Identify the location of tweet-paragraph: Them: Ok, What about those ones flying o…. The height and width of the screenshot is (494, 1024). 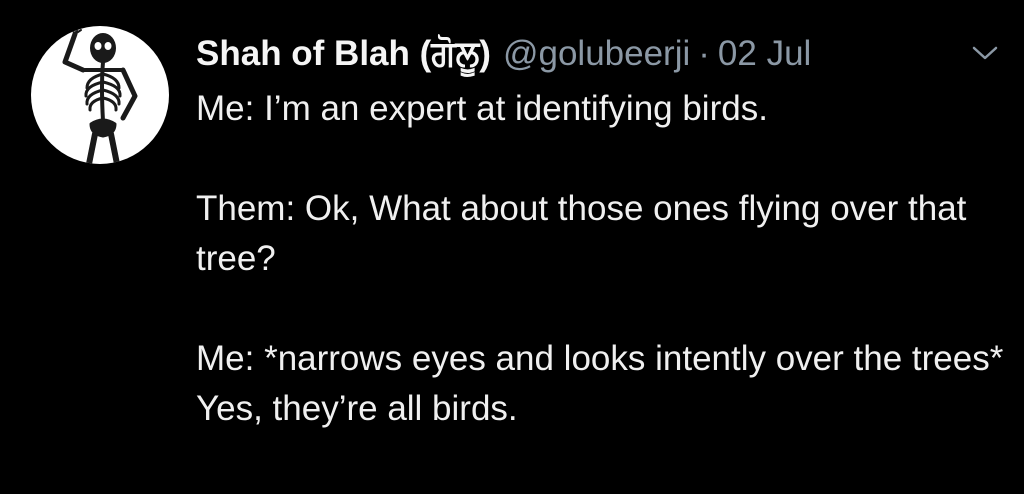
(581, 233).